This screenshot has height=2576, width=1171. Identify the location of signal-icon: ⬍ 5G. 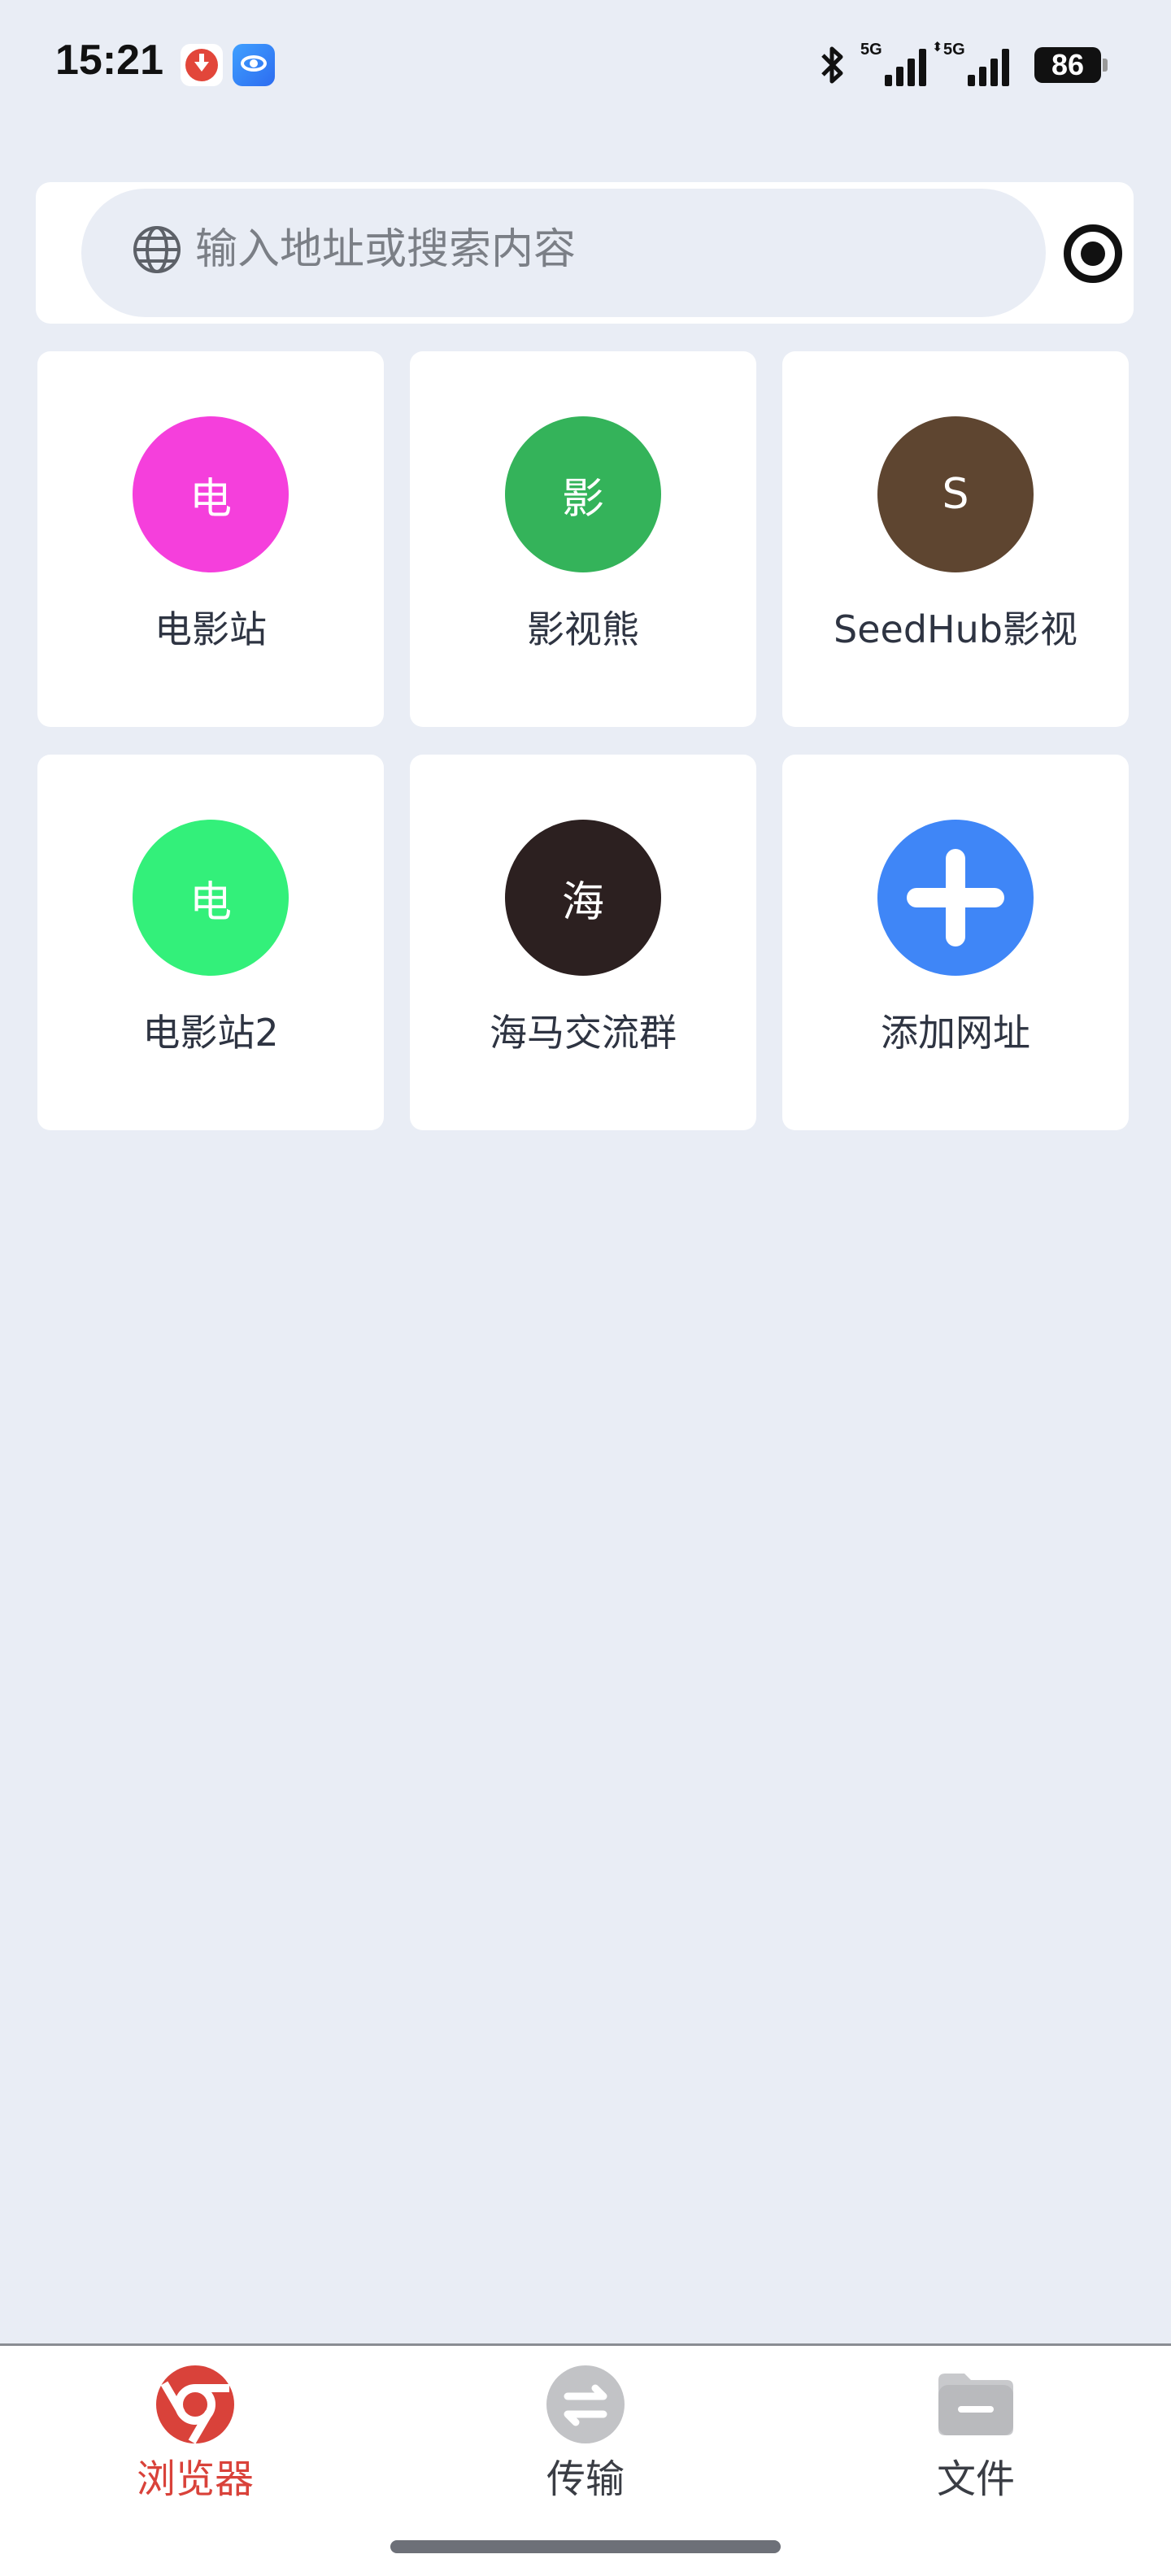
(974, 65).